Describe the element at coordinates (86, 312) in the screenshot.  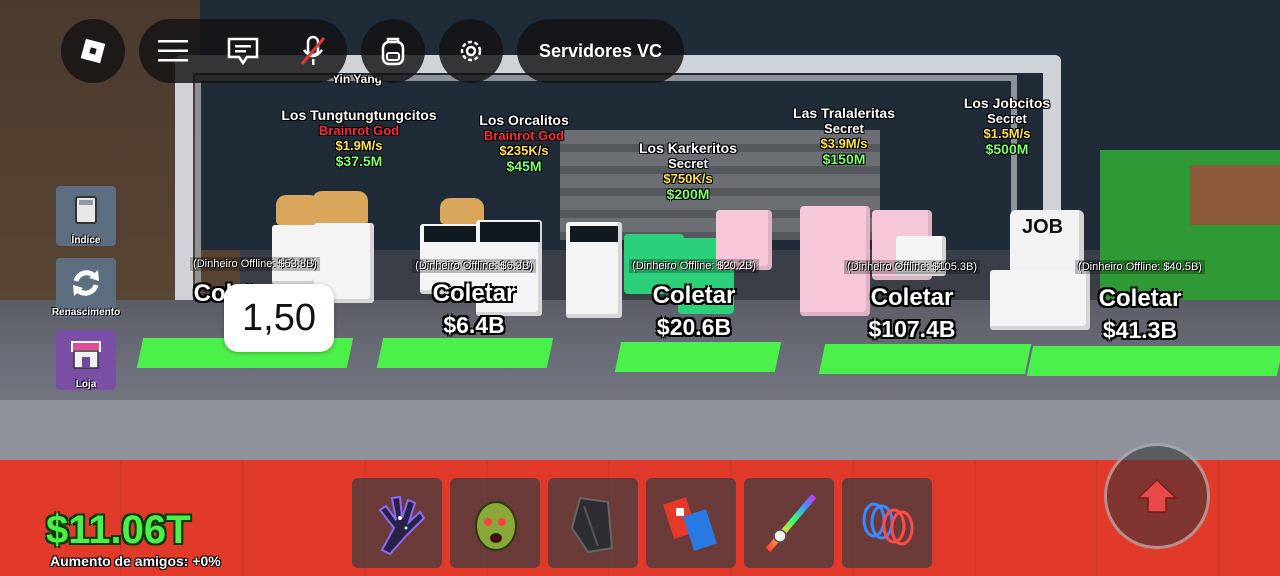
I see `side-button-label: Renascimento` at that location.